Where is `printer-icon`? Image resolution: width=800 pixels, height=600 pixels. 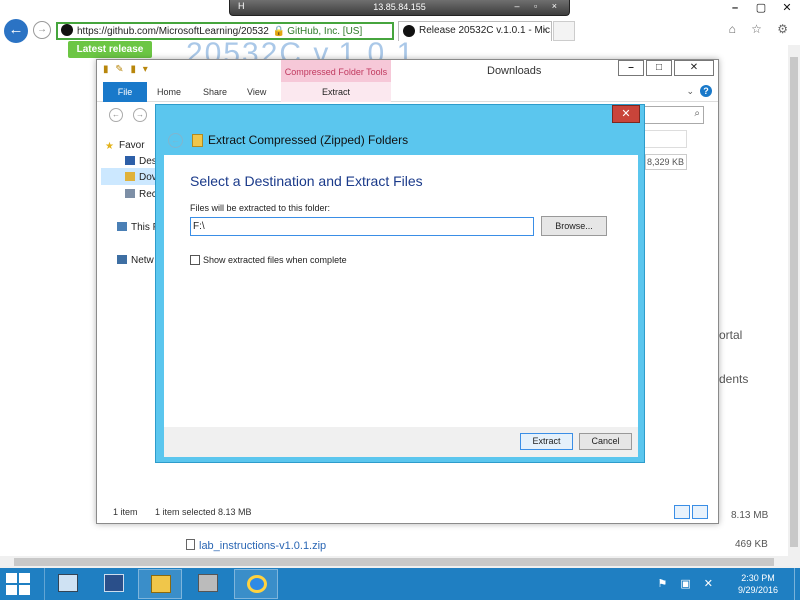
printer-icon is located at coordinates (208, 583).